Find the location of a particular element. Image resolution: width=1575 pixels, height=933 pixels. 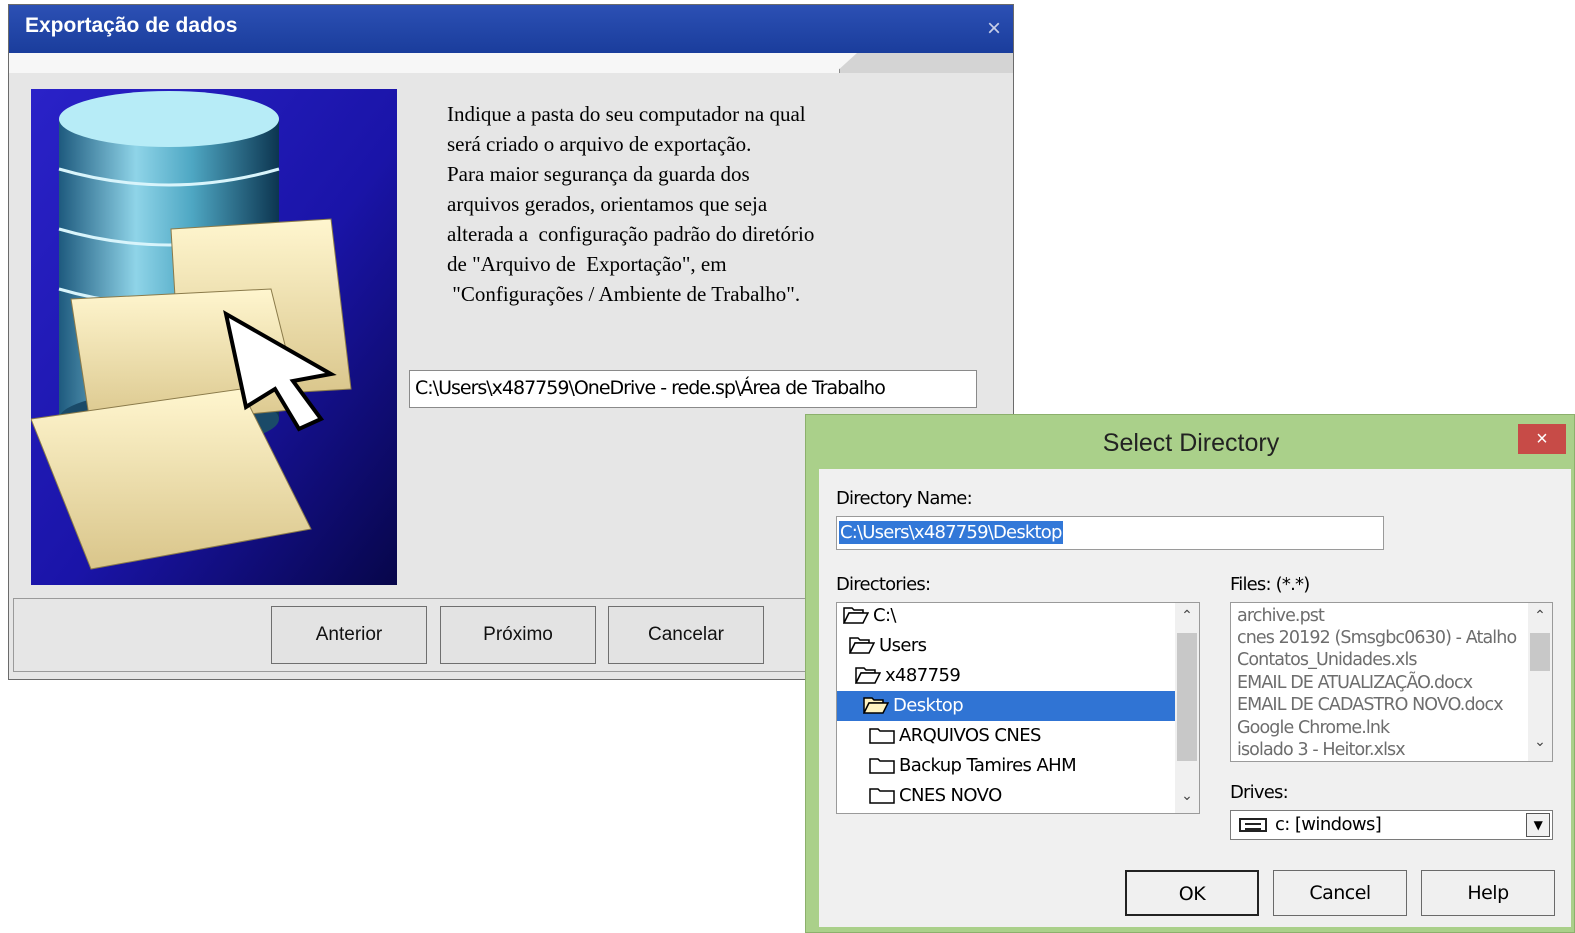

tree-item-label: ARQUIVOS CNES is located at coordinates (970, 735).